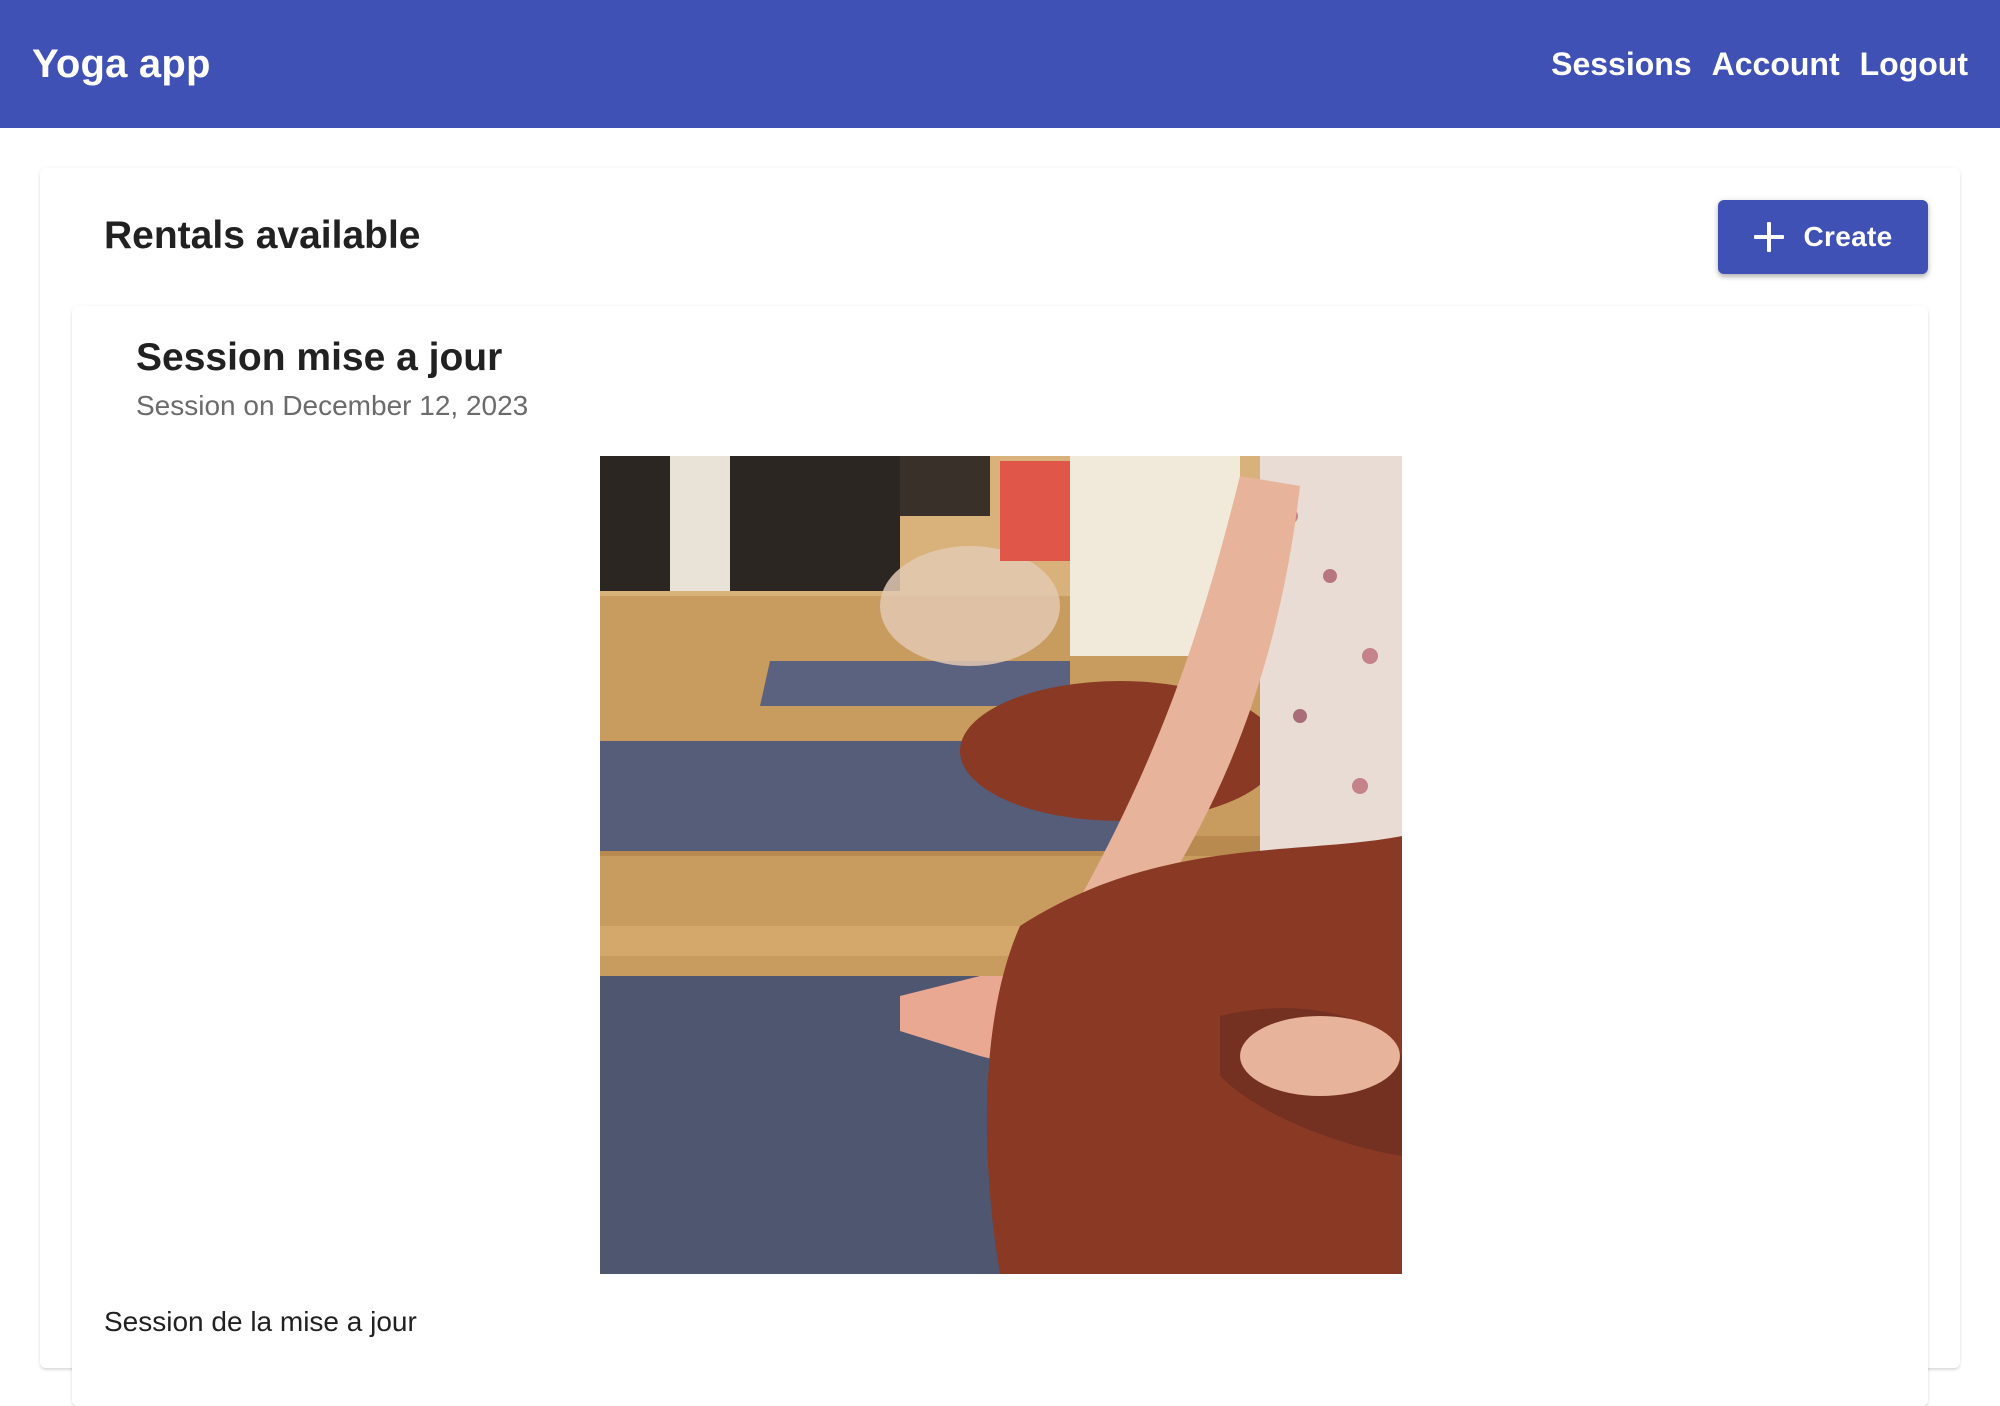  I want to click on nav-logout-link: Logout, so click(1914, 64).